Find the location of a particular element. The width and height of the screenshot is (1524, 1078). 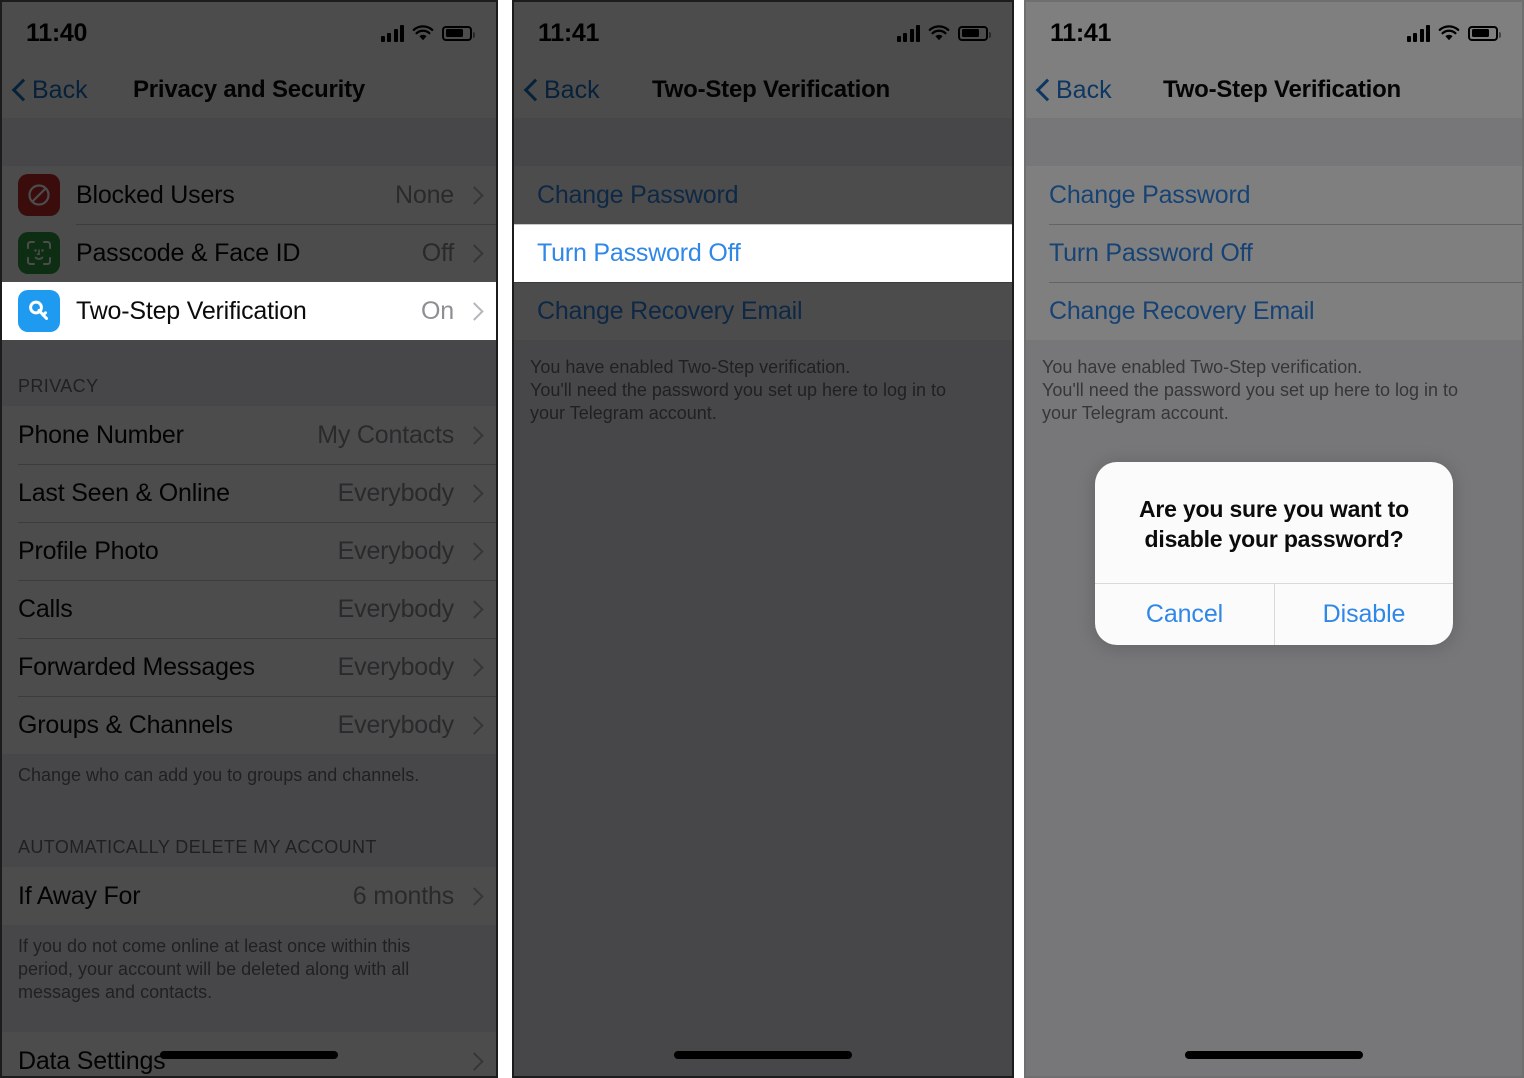

row-if-away-for: If Away For 6 months is located at coordinates (249, 896).